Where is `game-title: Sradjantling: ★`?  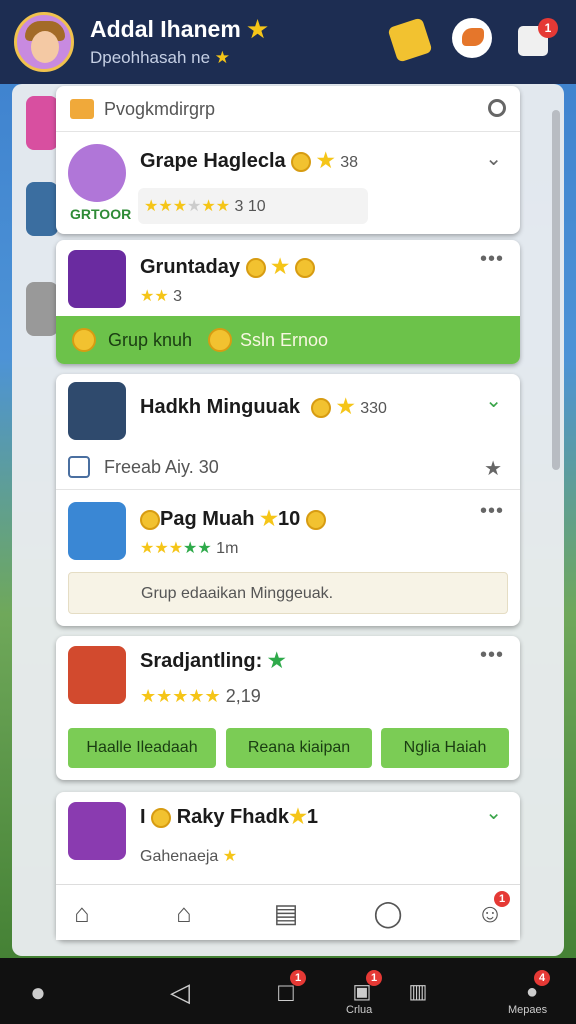 game-title: Sradjantling: ★ is located at coordinates (213, 661).